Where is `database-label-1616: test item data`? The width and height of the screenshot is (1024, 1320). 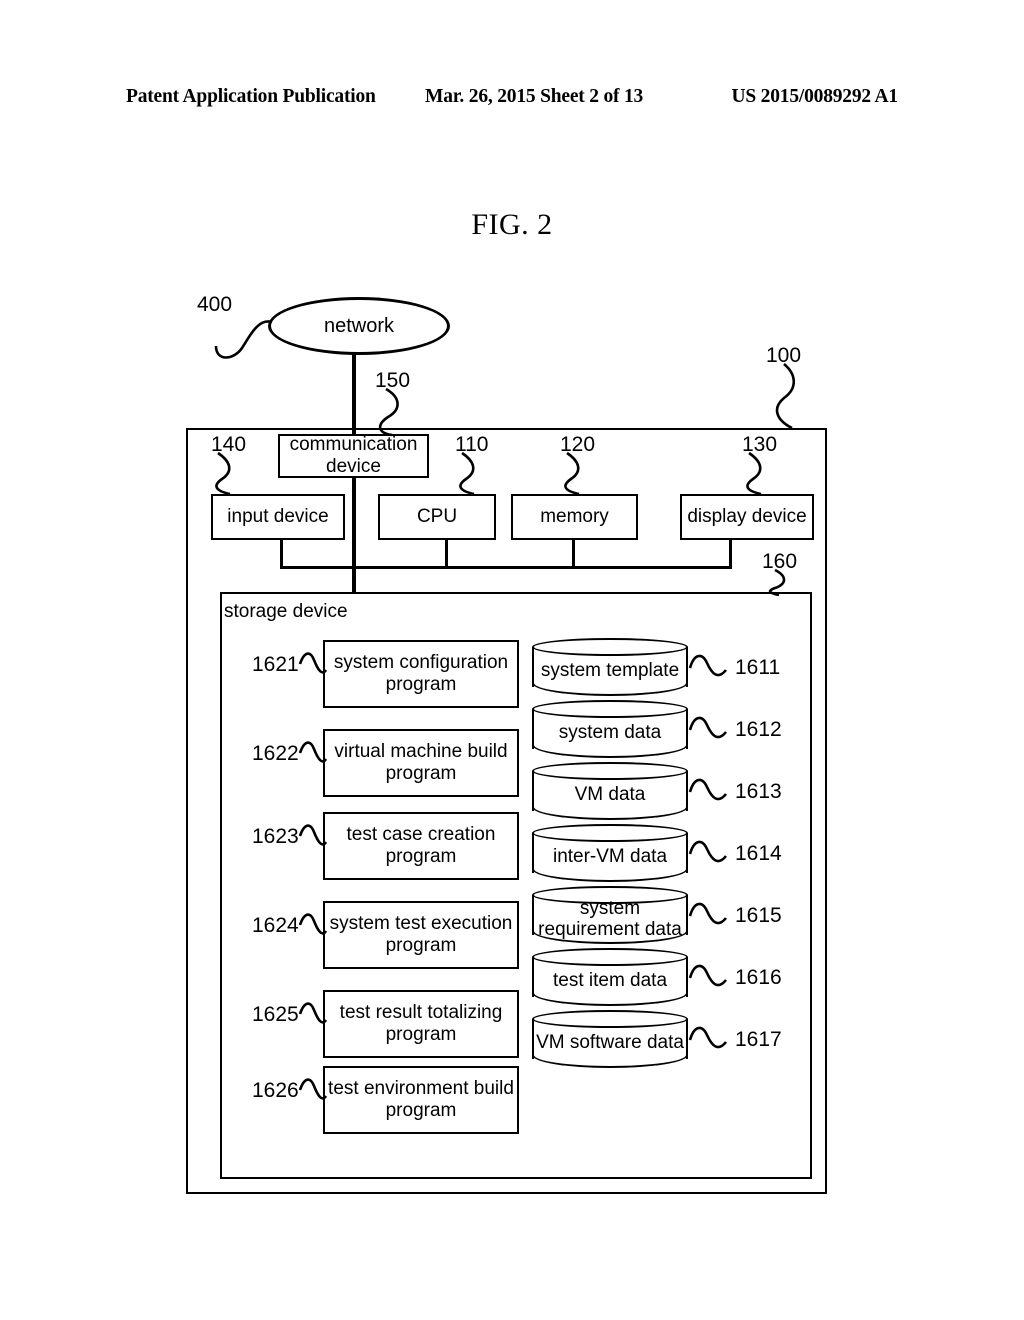 database-label-1616: test item data is located at coordinates (610, 981).